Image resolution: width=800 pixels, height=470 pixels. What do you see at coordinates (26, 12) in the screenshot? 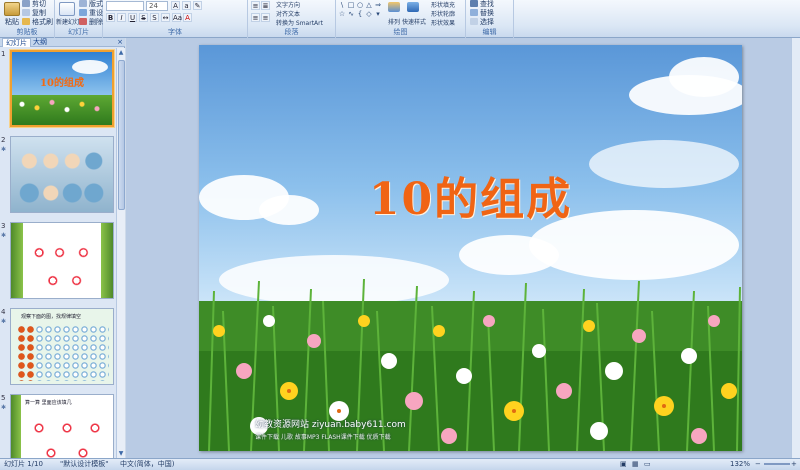
I see `copy-icon` at bounding box center [26, 12].